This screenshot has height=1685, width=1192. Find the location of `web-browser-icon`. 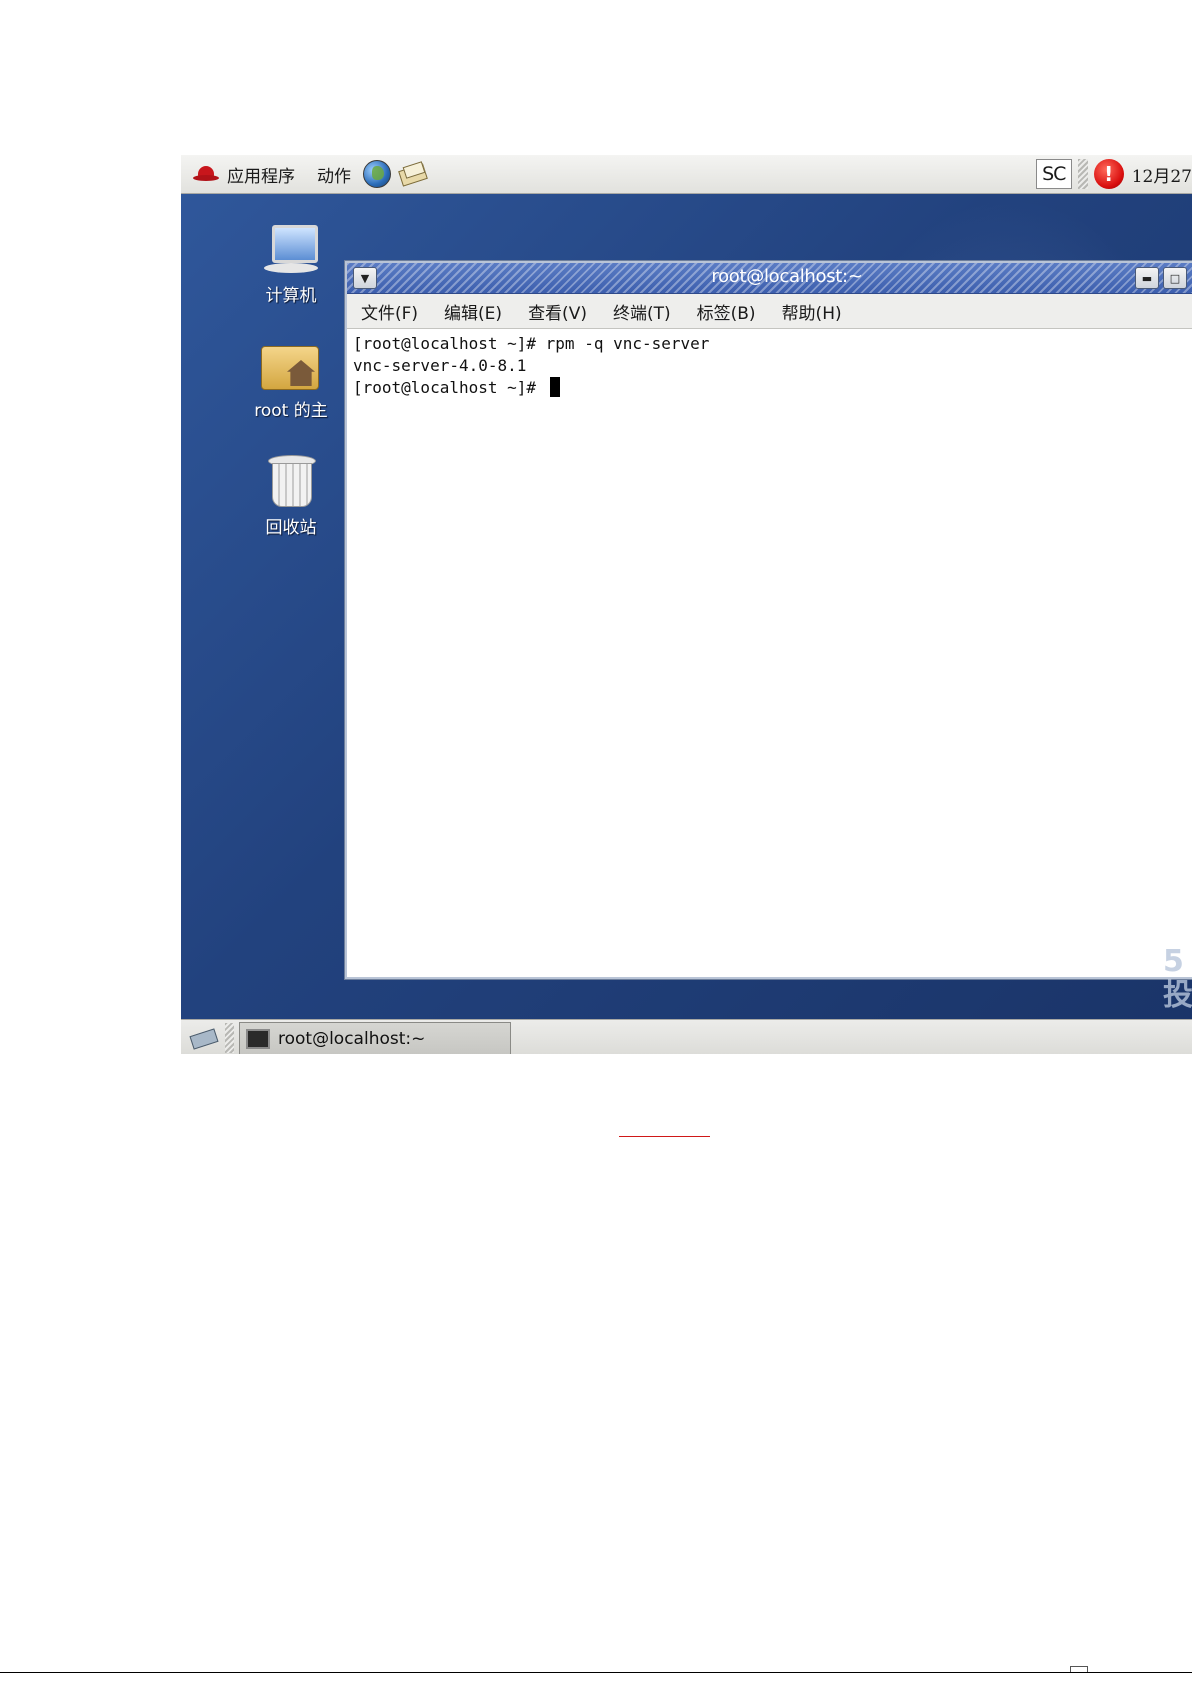

web-browser-icon is located at coordinates (377, 174).